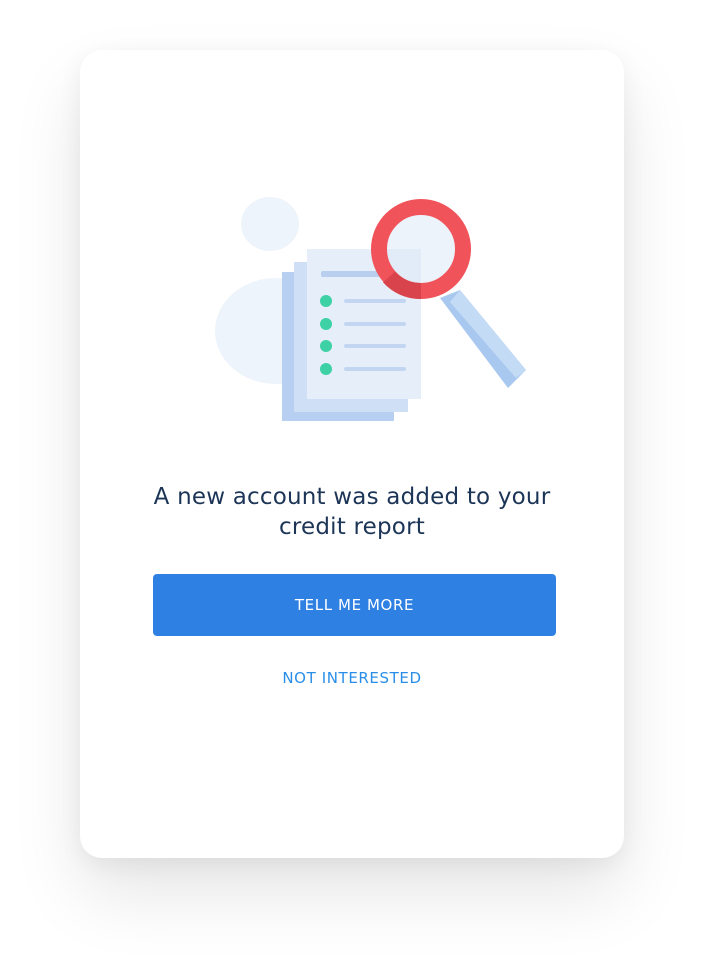 This screenshot has width=704, height=968. What do you see at coordinates (370, 309) in the screenshot?
I see `document-magnifier-illustration` at bounding box center [370, 309].